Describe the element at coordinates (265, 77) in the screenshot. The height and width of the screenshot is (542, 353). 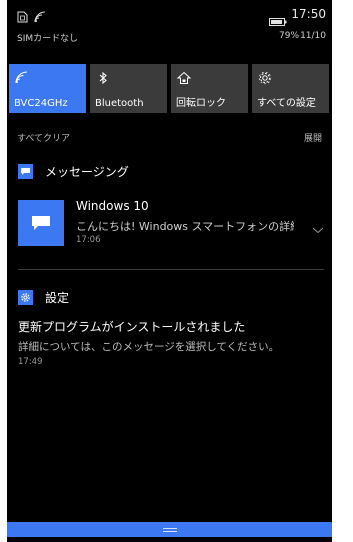
I see `gear-icon` at that location.